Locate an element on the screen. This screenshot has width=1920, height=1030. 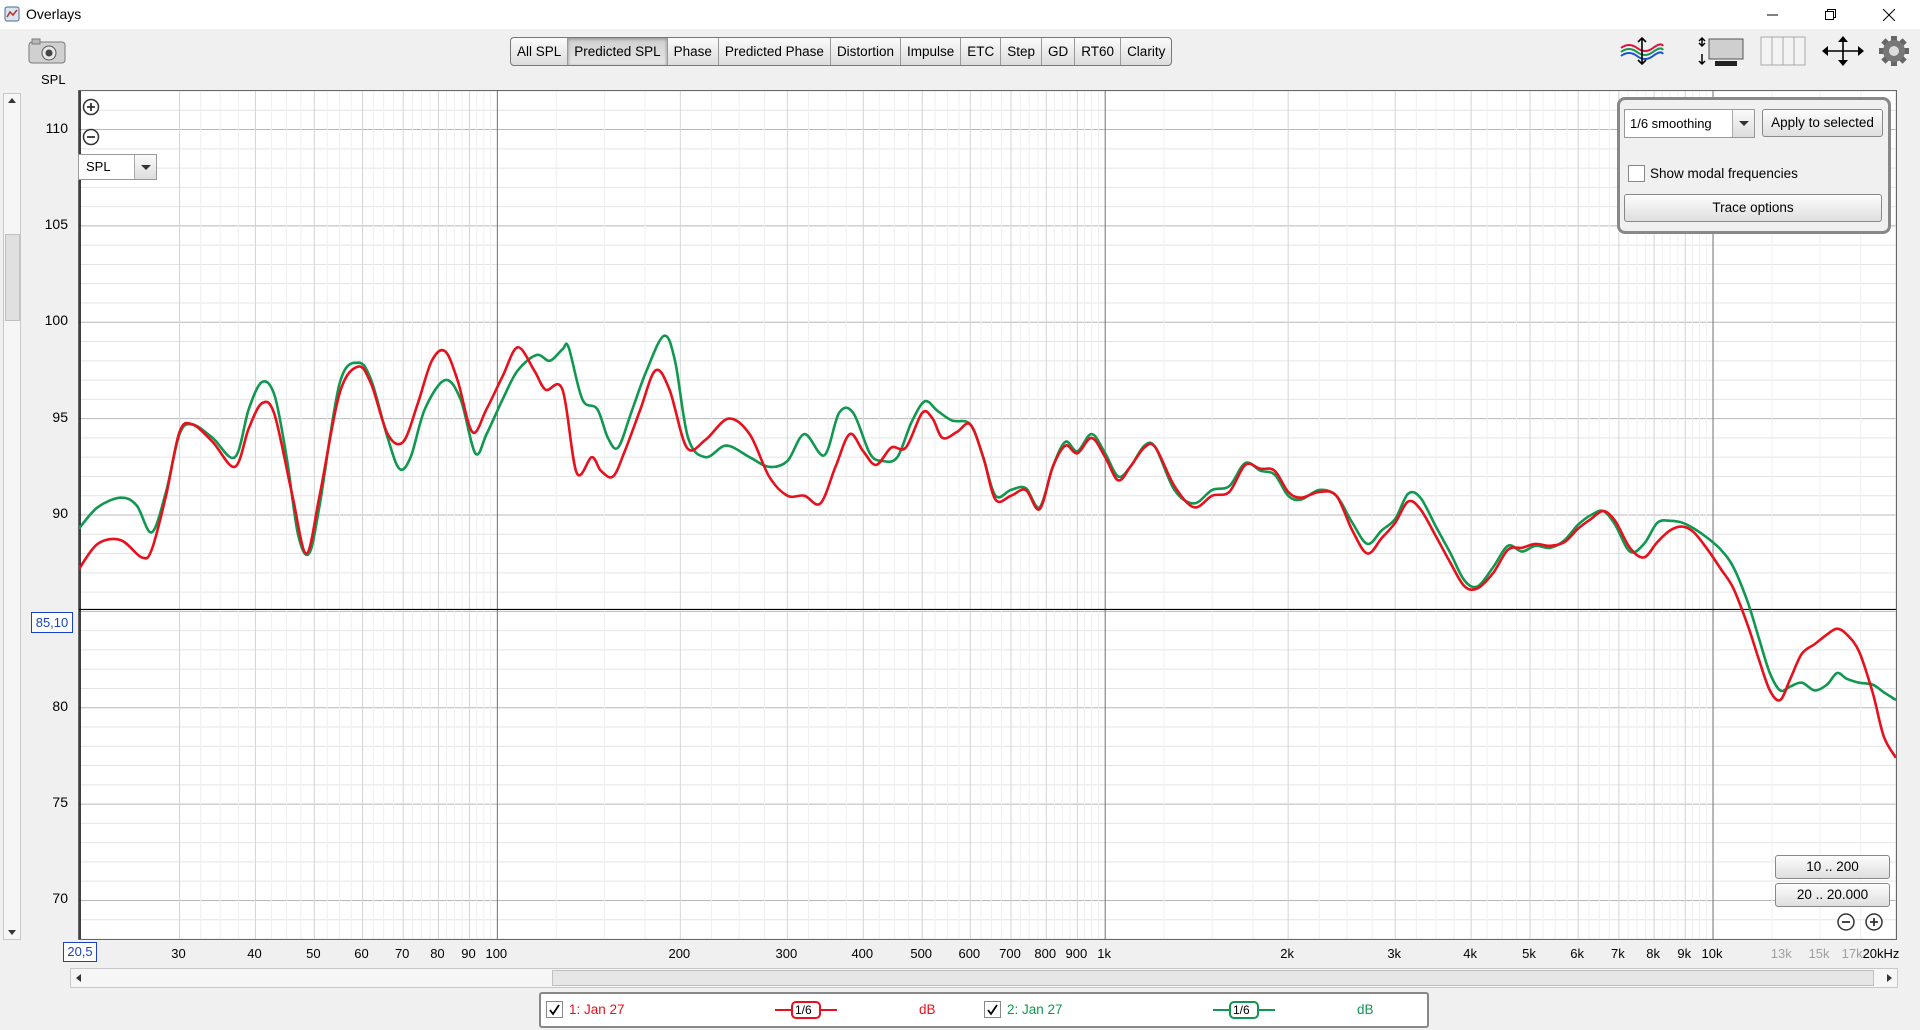
y-tick-label: 95 is located at coordinates (60, 416).